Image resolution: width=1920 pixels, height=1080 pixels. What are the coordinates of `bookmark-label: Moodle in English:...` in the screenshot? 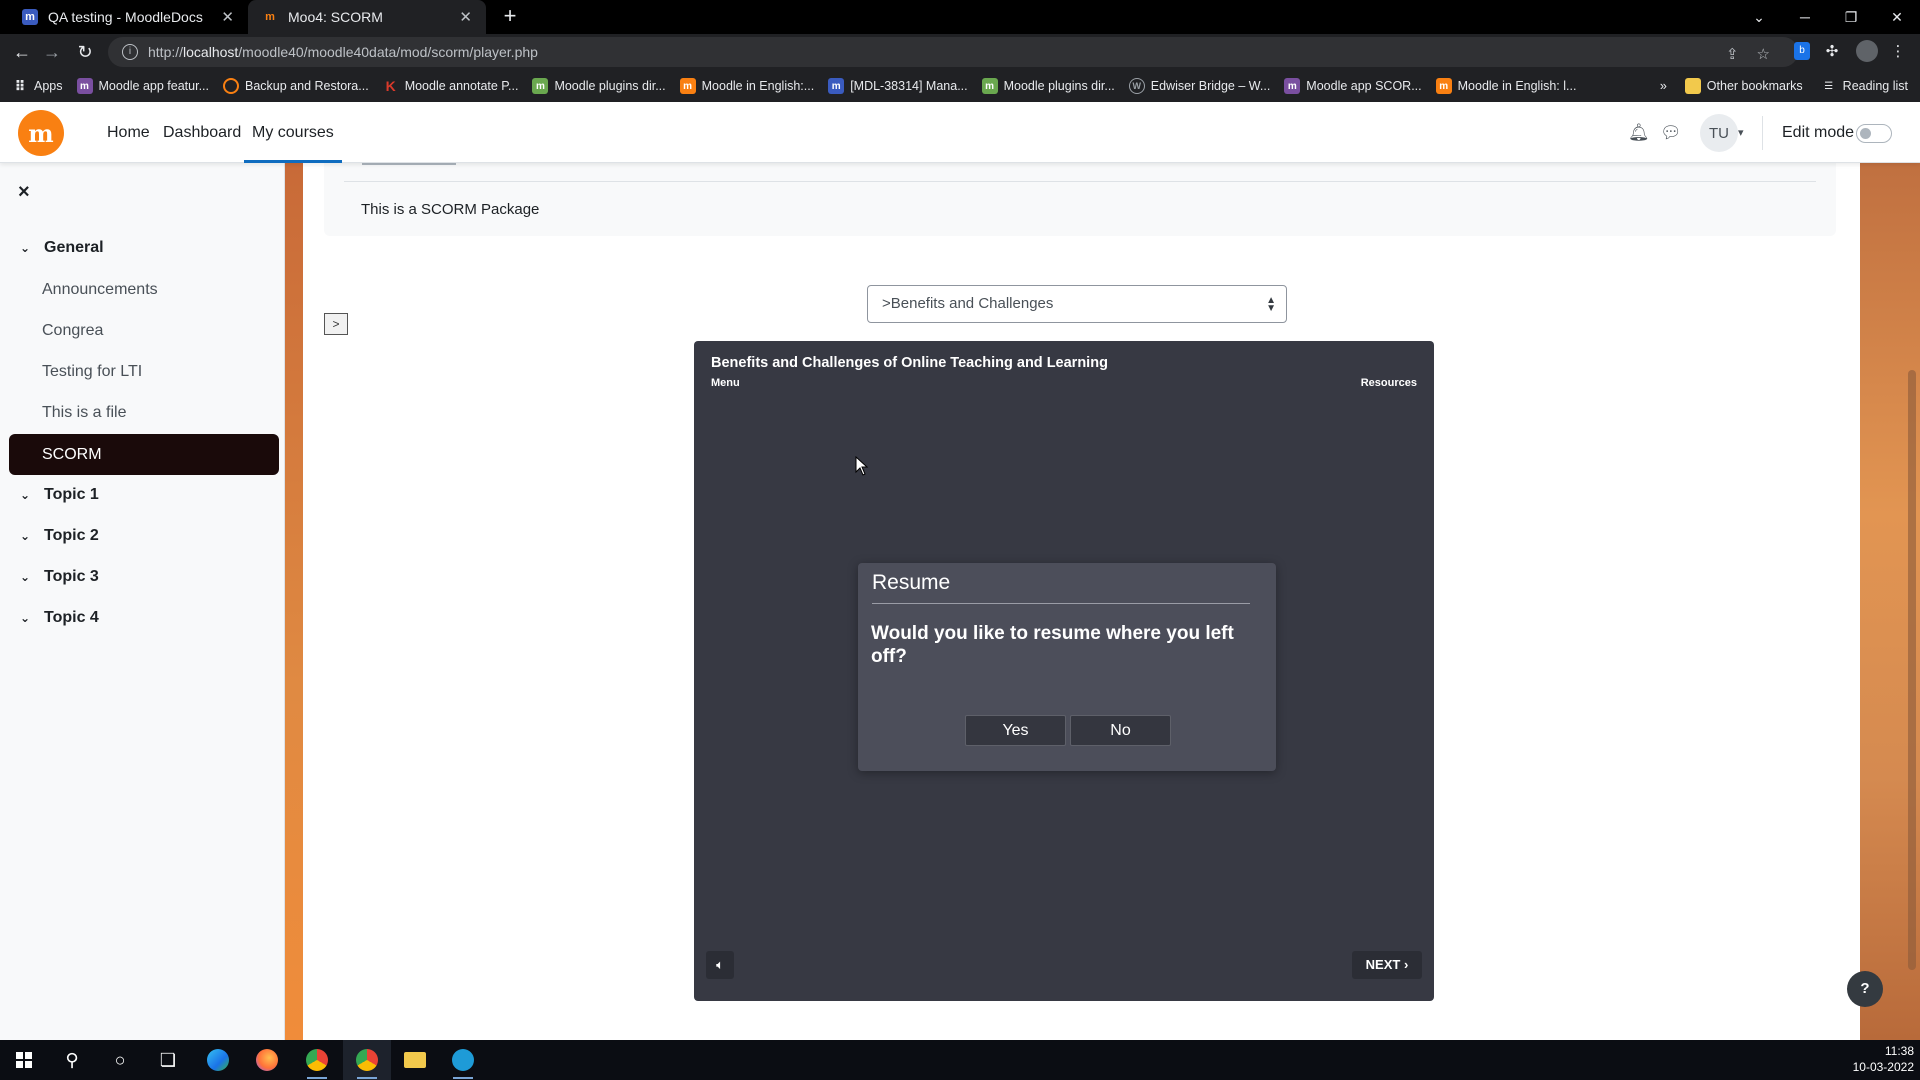 It's located at (758, 86).